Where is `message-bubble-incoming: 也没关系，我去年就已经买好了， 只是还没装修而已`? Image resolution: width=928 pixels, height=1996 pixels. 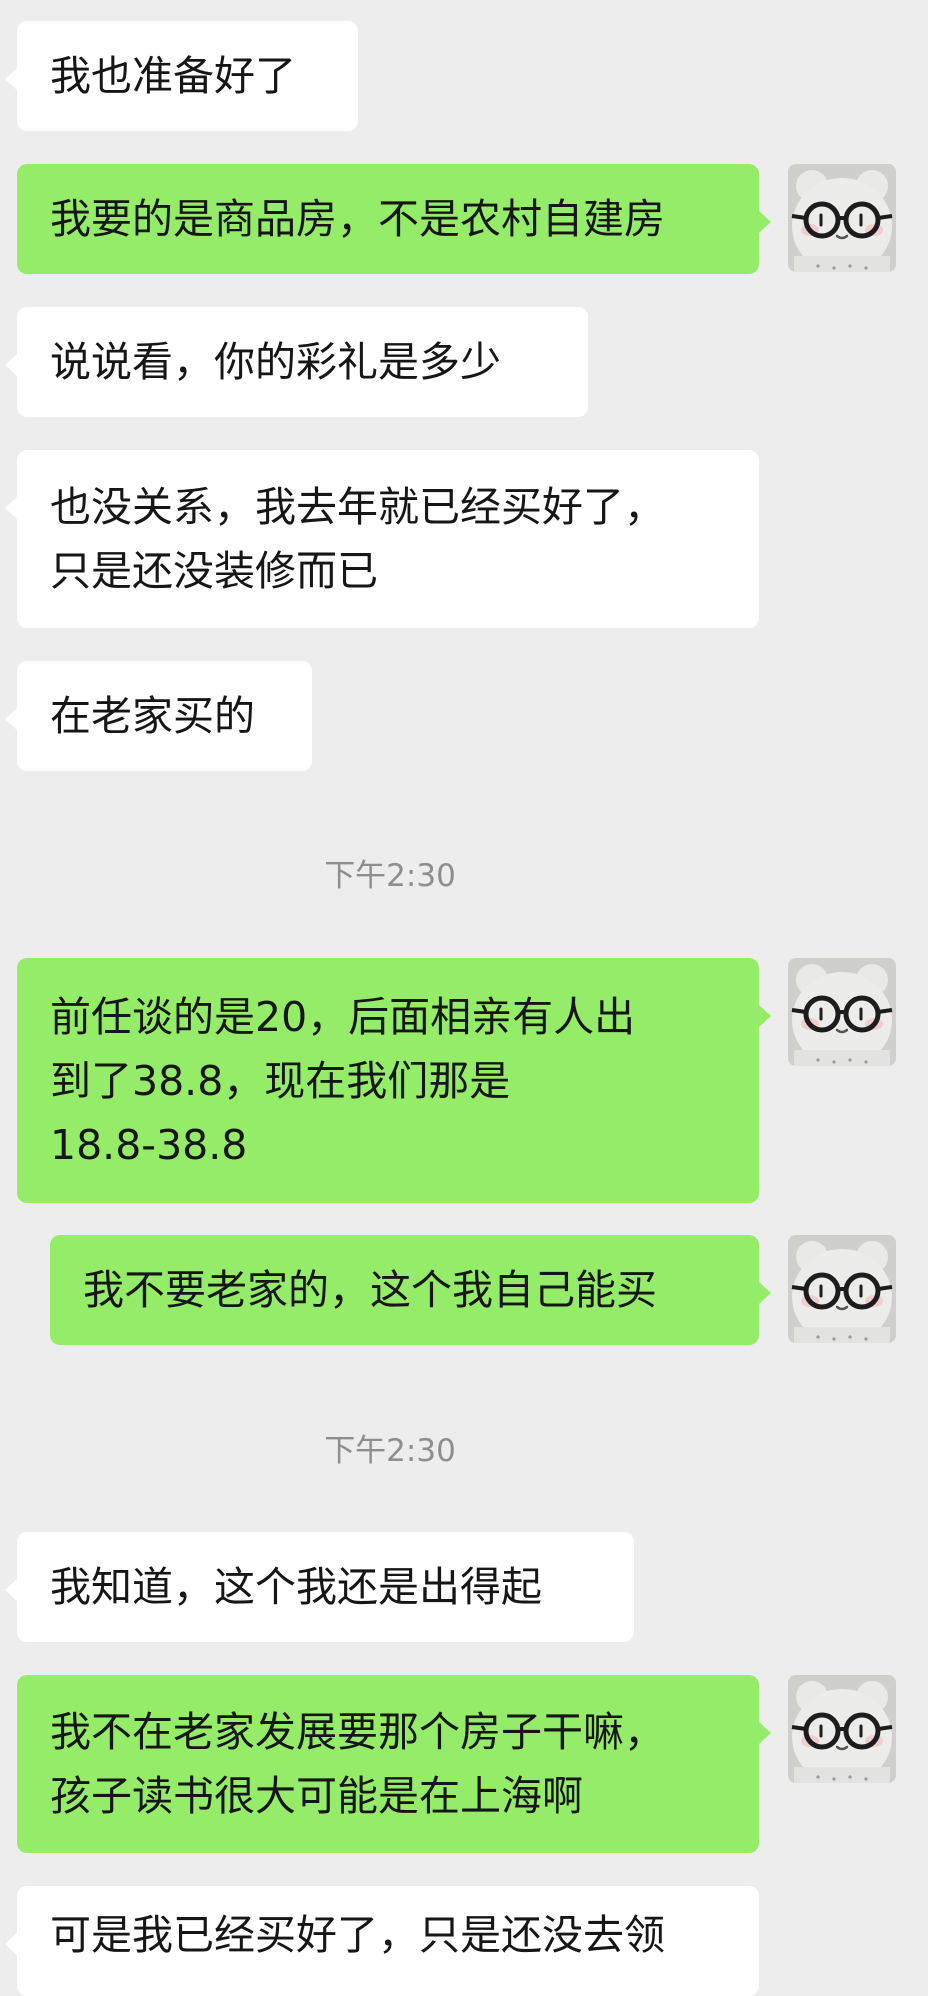 message-bubble-incoming: 也没关系，我去年就已经买好了， 只是还没装修而已 is located at coordinates (382, 539).